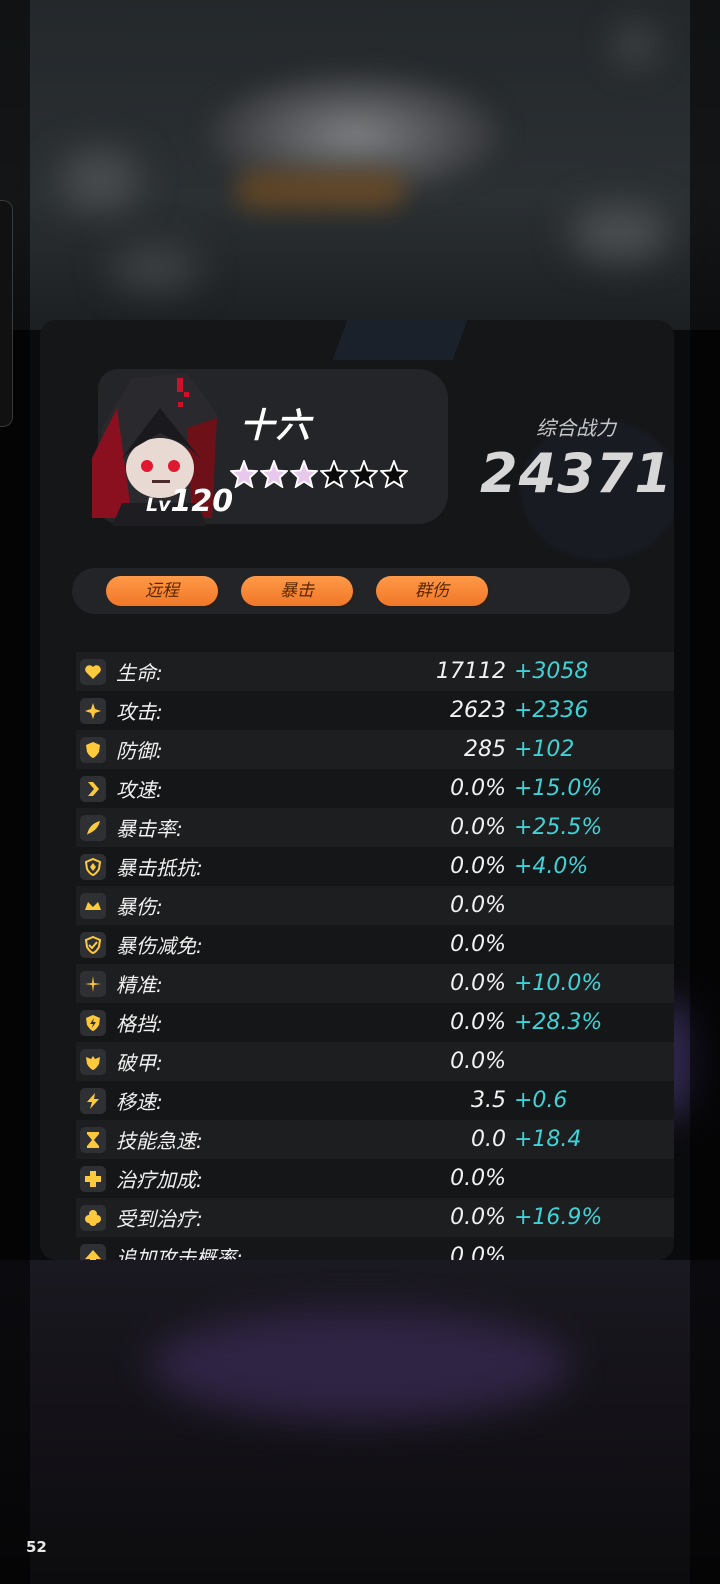 This screenshot has width=720, height=1584. I want to click on sparkle-icon, so click(93, 710).